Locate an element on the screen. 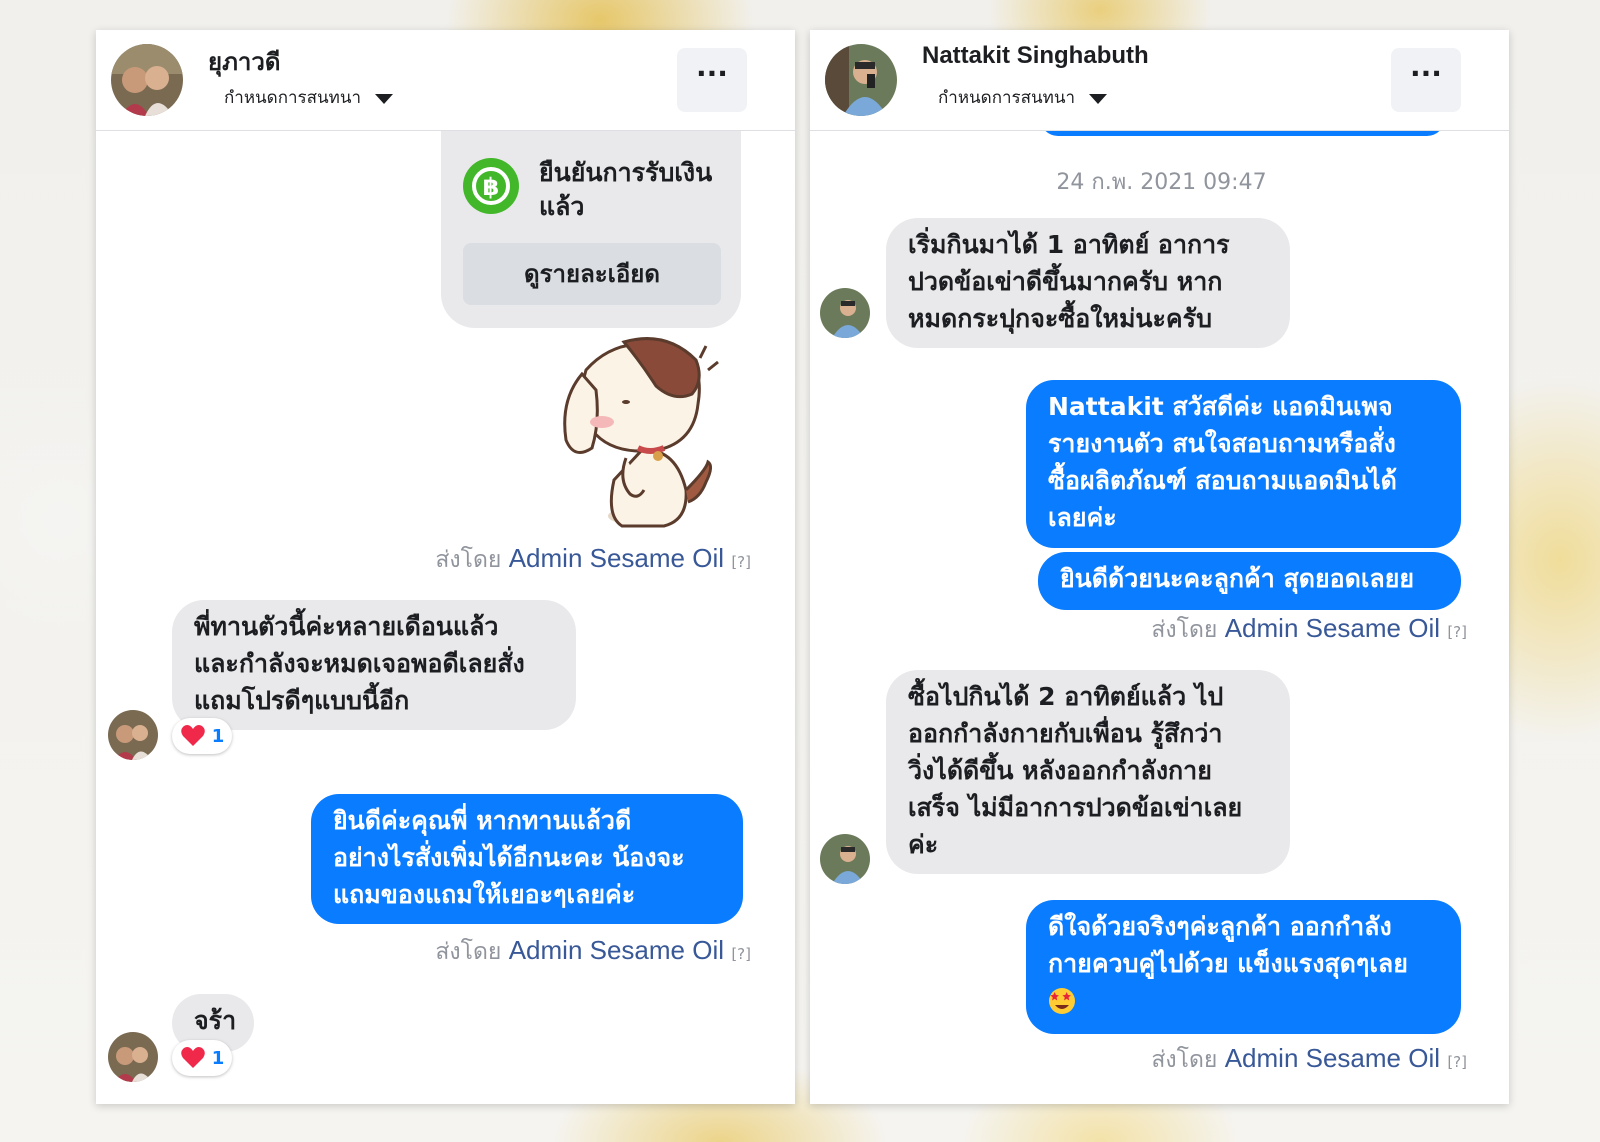  dog-sticker is located at coordinates (636, 432).